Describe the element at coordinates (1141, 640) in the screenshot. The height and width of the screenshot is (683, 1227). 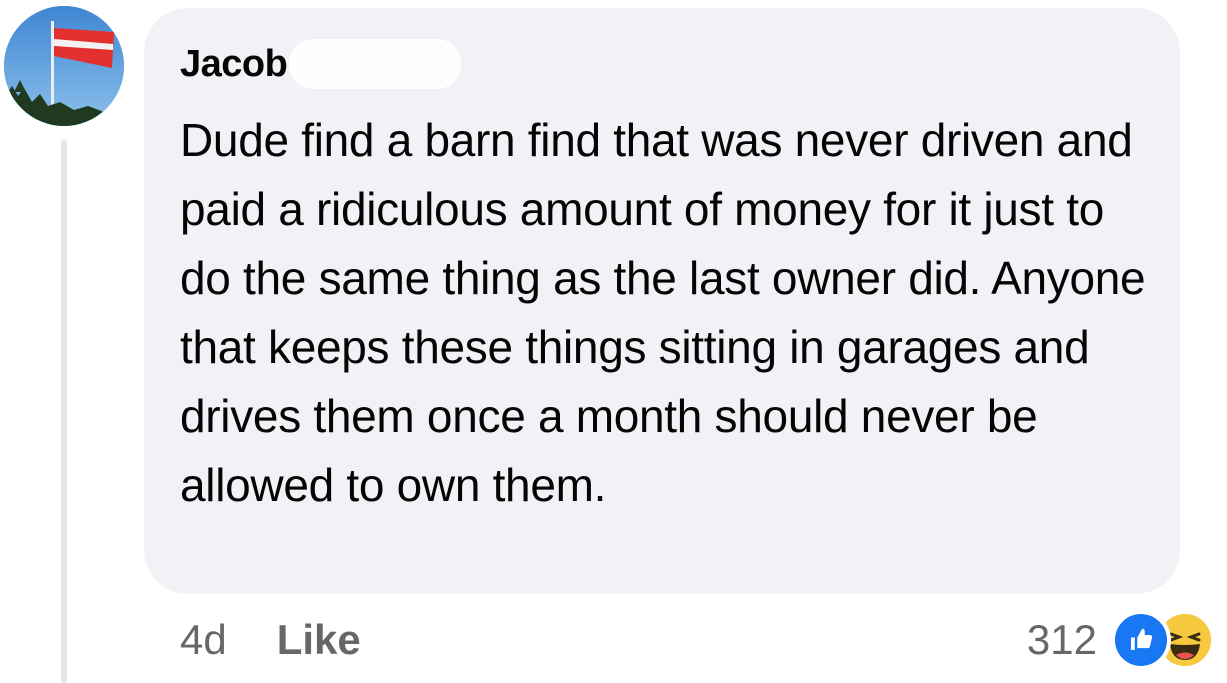
I see `like-icon` at that location.